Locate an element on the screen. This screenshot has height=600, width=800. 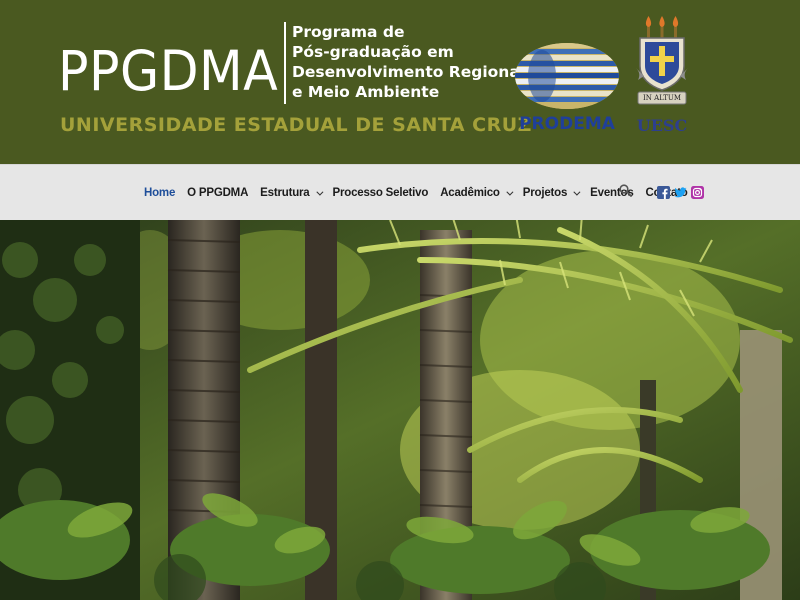
uesc-logo-text: UESC is located at coordinates (662, 125).